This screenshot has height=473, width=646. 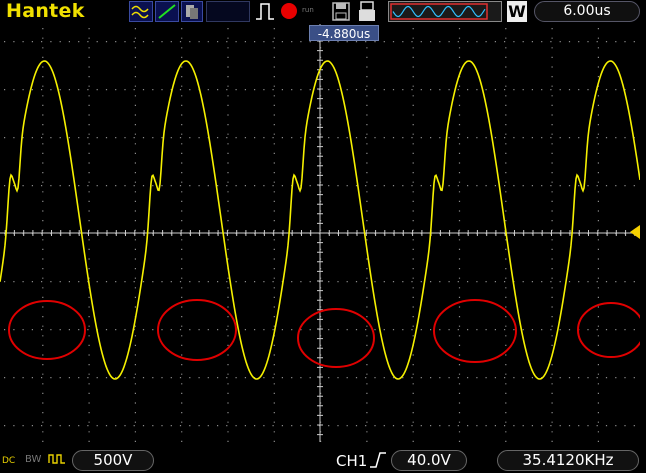 I want to click on trigger-pulse-icon, so click(x=265, y=11).